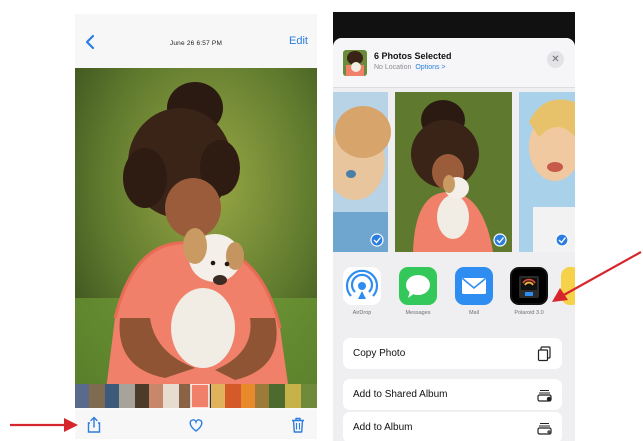 This screenshot has height=441, width=643. What do you see at coordinates (383, 427) in the screenshot?
I see `action-label: Add to Album` at bounding box center [383, 427].